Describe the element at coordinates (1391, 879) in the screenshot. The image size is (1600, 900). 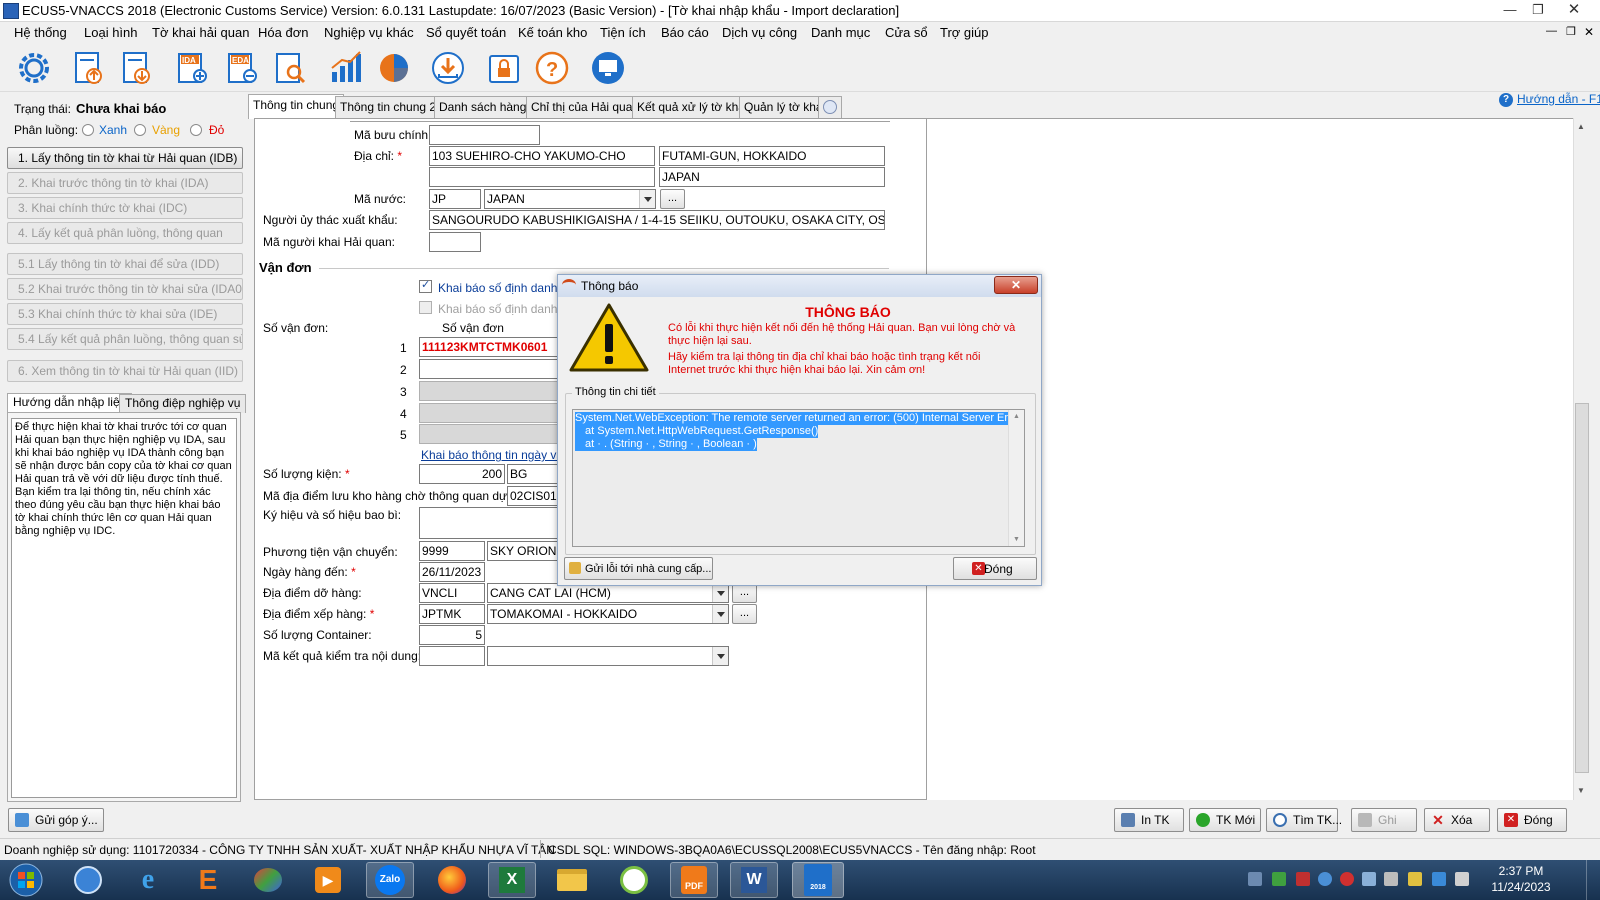
I see `tray-volume-icon` at that location.